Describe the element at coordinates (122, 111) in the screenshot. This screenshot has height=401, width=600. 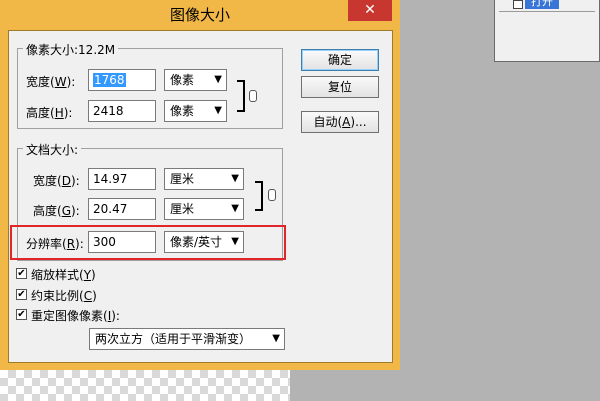
I see `pixel-height-input: 2418` at that location.